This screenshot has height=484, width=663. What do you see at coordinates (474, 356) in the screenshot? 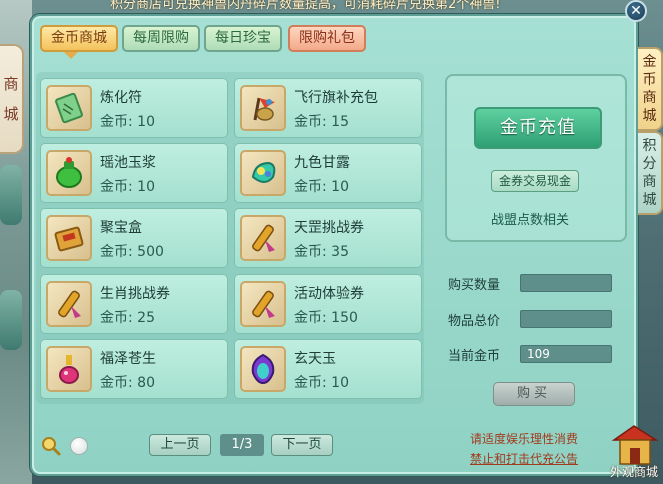
I see `current-gold-label: 当前金币` at bounding box center [474, 356].